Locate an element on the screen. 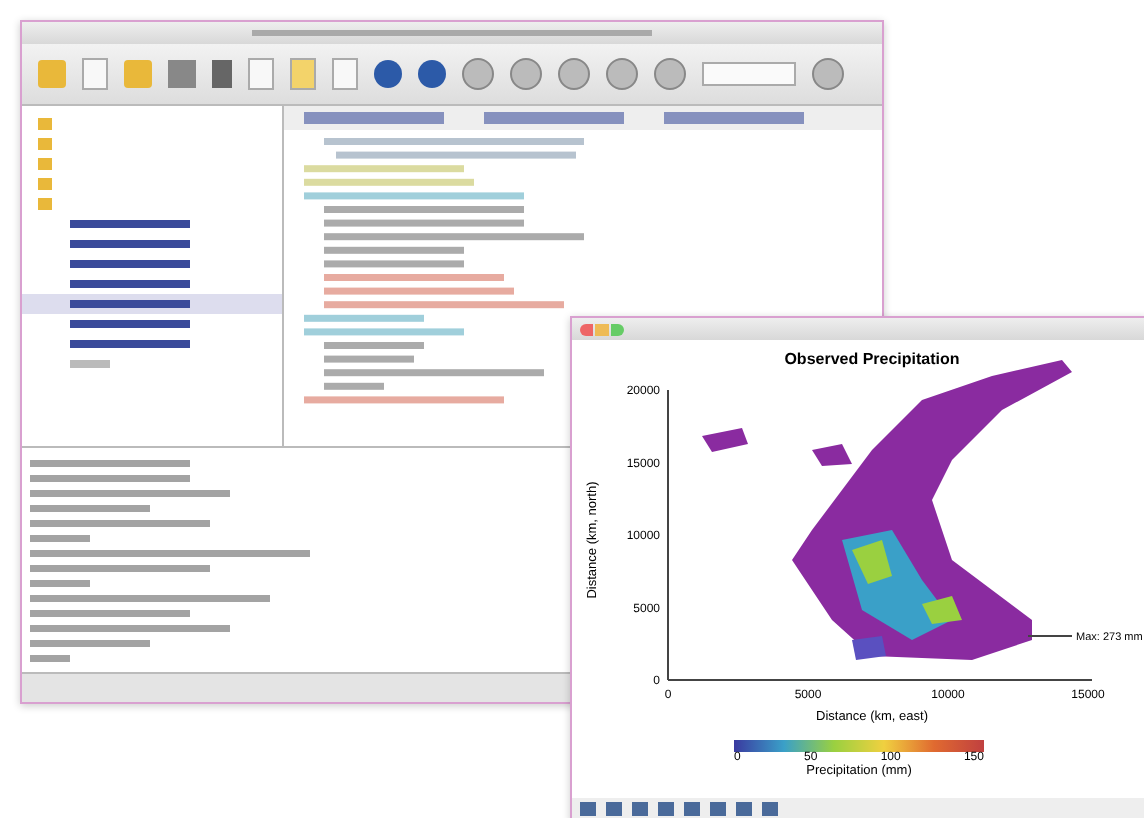 The width and height of the screenshot is (1144, 818). field-tool-icon is located at coordinates (749, 74).